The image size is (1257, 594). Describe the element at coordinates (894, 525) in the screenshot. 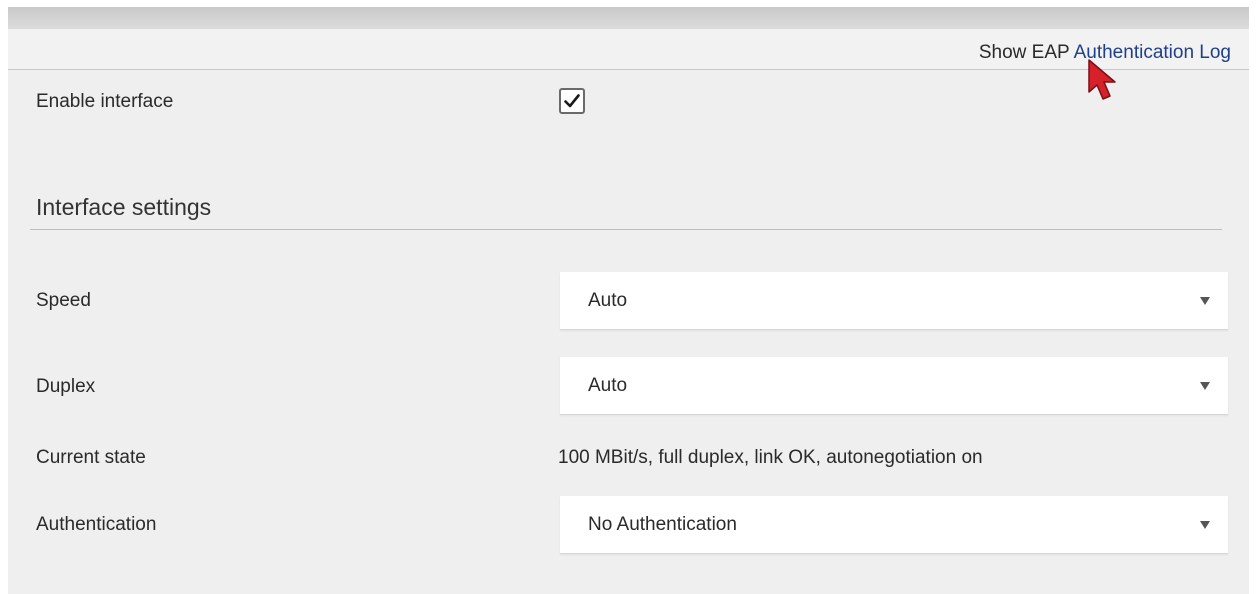

I see `authentication-select: No Authentication` at that location.